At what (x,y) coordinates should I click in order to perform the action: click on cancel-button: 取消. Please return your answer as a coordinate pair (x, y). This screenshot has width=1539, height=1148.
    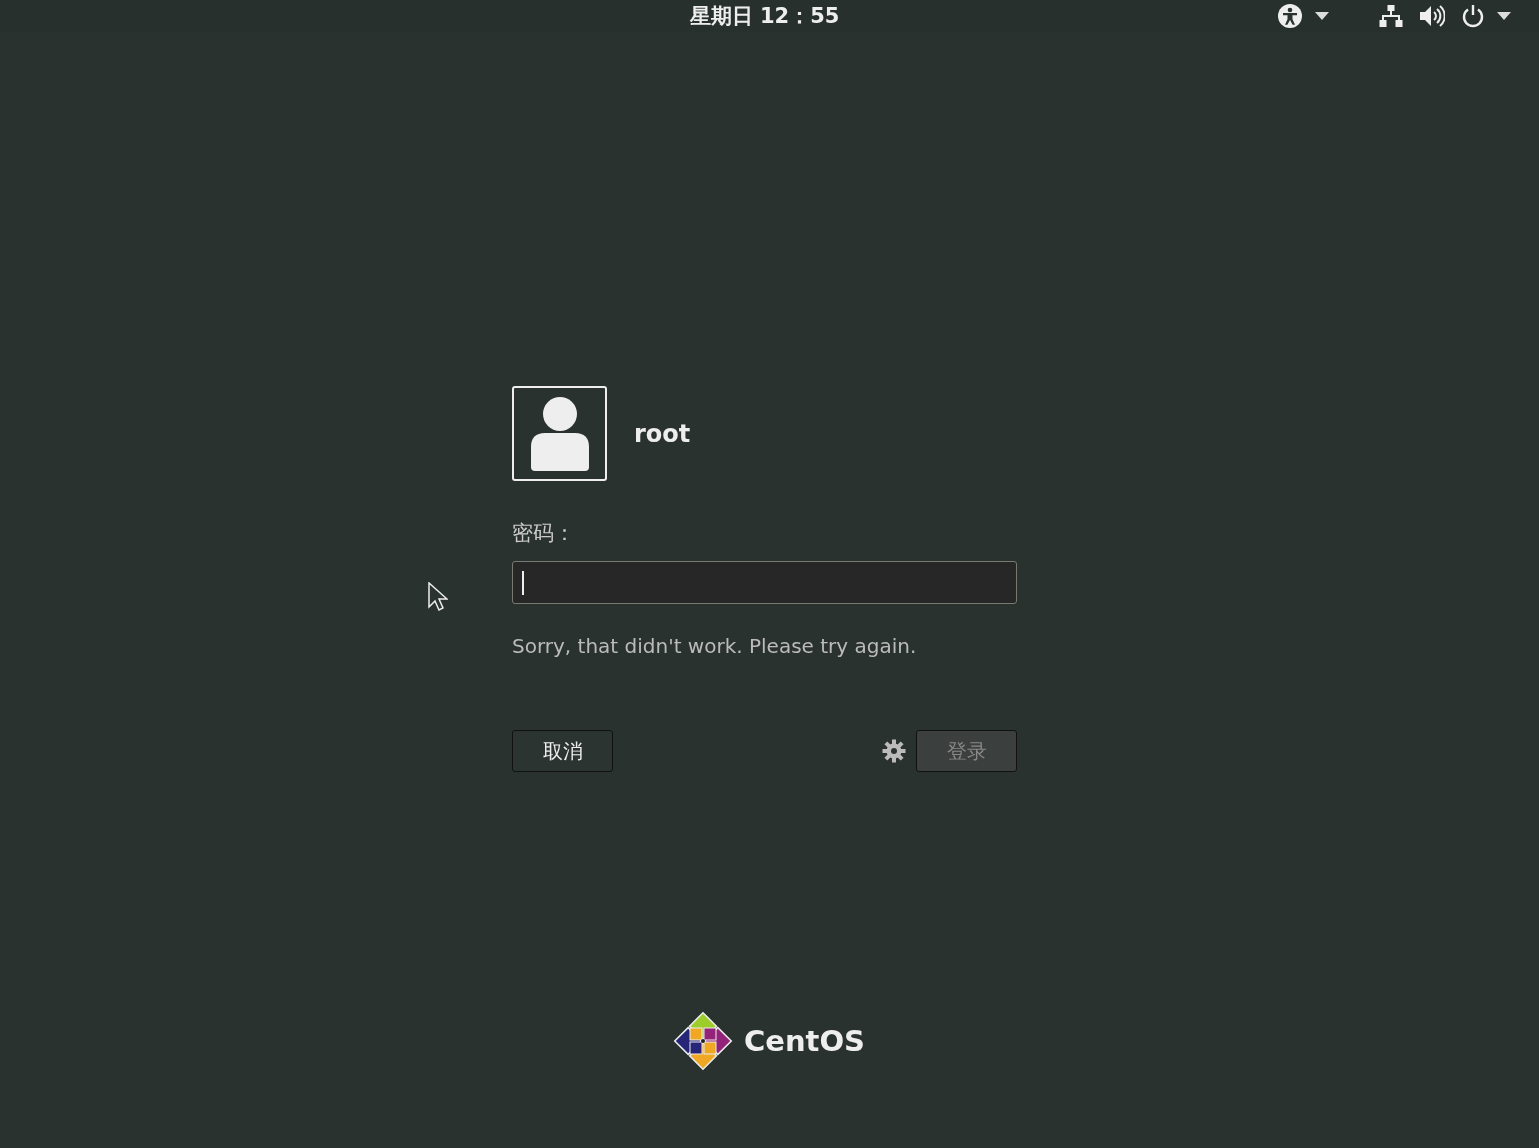
    Looking at the image, I should click on (562, 751).